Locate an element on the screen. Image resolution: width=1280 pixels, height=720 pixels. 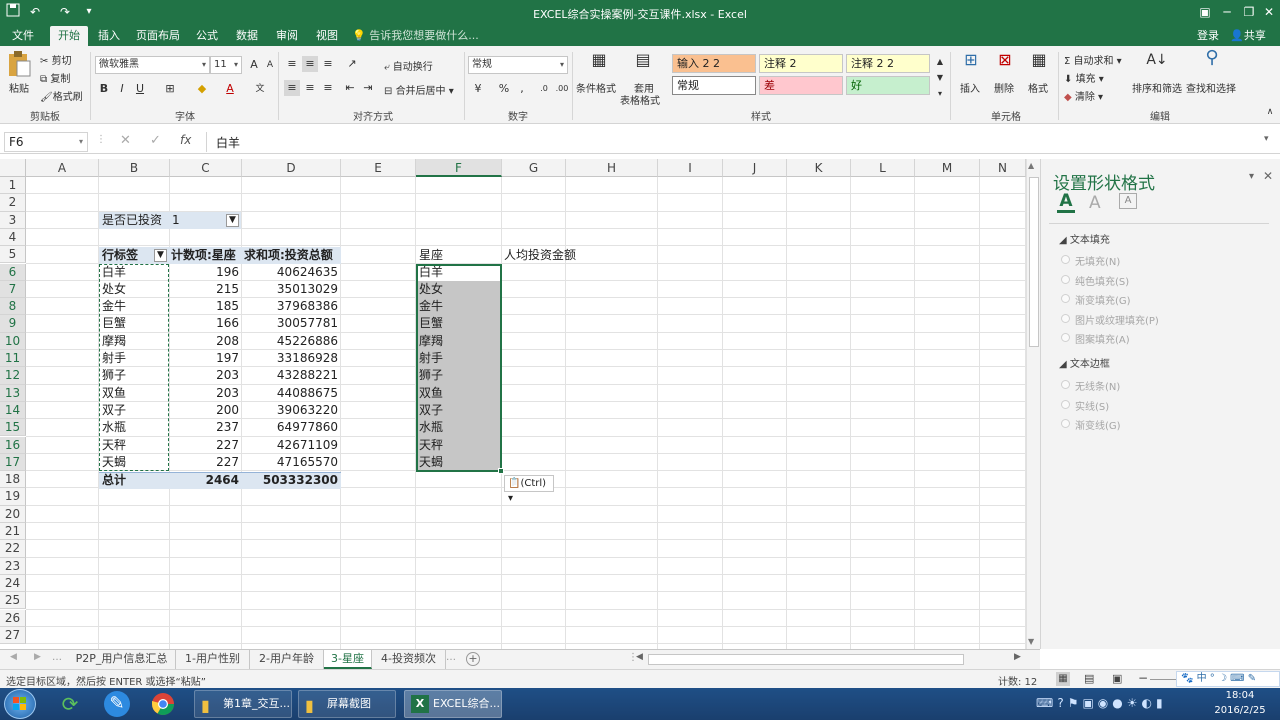
delete-cells-button: 删除 is located at coordinates (1004, 87).